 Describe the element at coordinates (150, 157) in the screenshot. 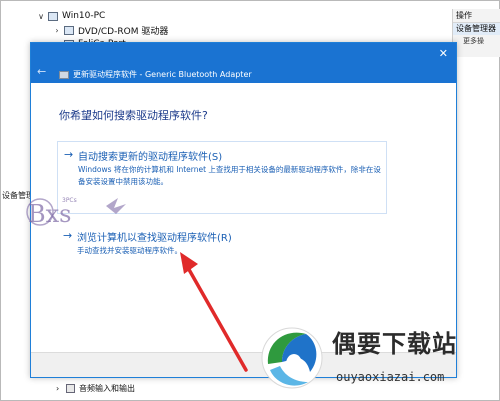

I see `option-title: 自动搜索更新的驱动程序软件(S)` at that location.